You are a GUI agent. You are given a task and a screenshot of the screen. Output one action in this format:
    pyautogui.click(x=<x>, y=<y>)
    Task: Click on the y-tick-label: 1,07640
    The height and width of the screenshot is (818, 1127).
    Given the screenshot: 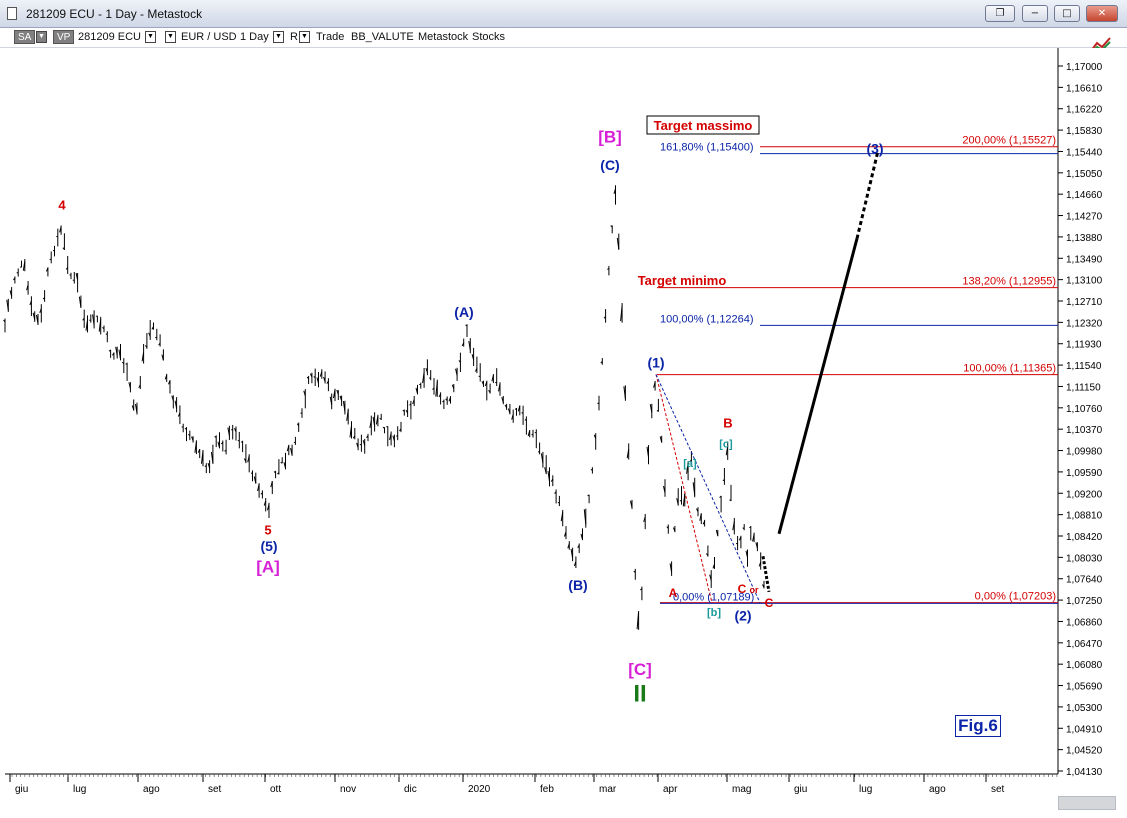 What is the action you would take?
    pyautogui.click(x=1084, y=580)
    